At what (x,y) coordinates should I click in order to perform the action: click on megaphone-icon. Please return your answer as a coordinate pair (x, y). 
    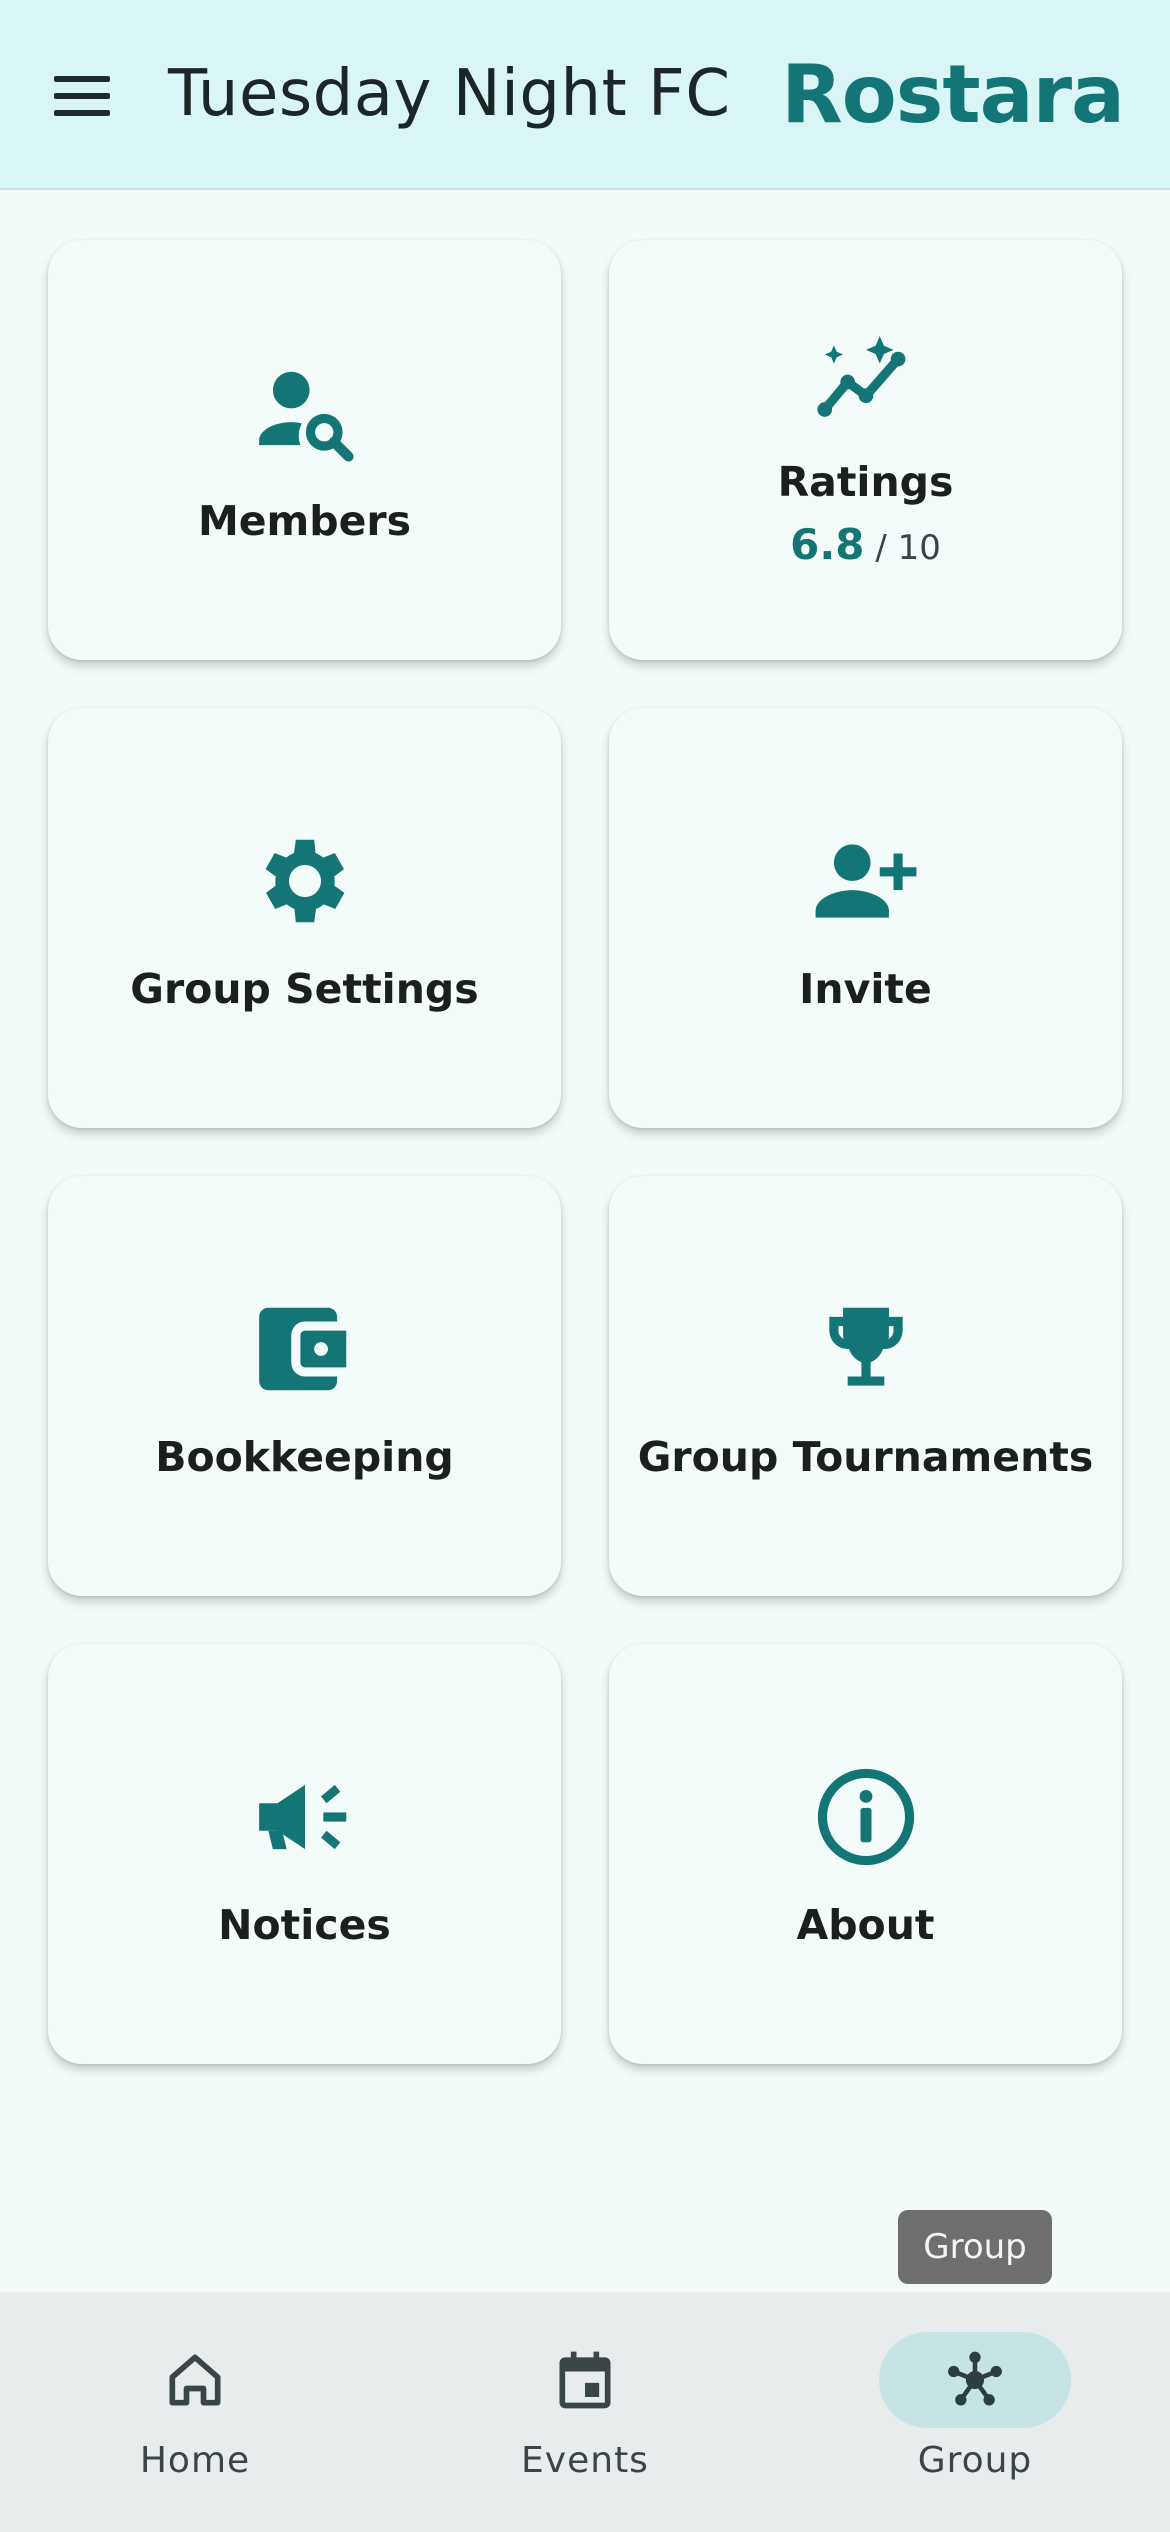
    Looking at the image, I should click on (305, 1817).